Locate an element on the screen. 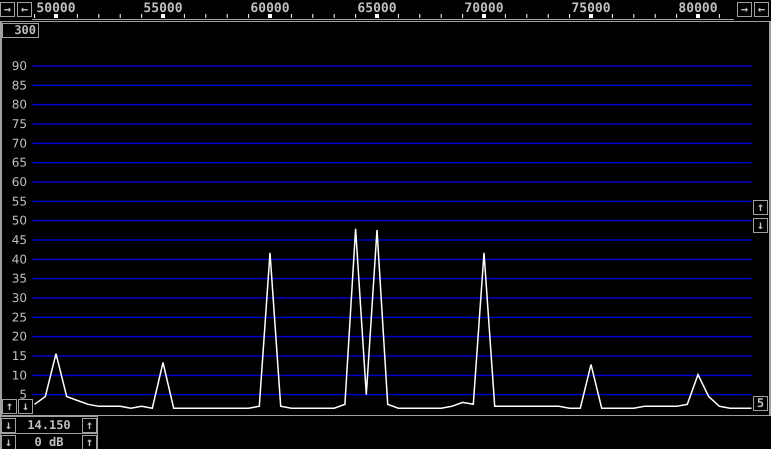 The image size is (771, 449). range-field: 300 is located at coordinates (20, 30).